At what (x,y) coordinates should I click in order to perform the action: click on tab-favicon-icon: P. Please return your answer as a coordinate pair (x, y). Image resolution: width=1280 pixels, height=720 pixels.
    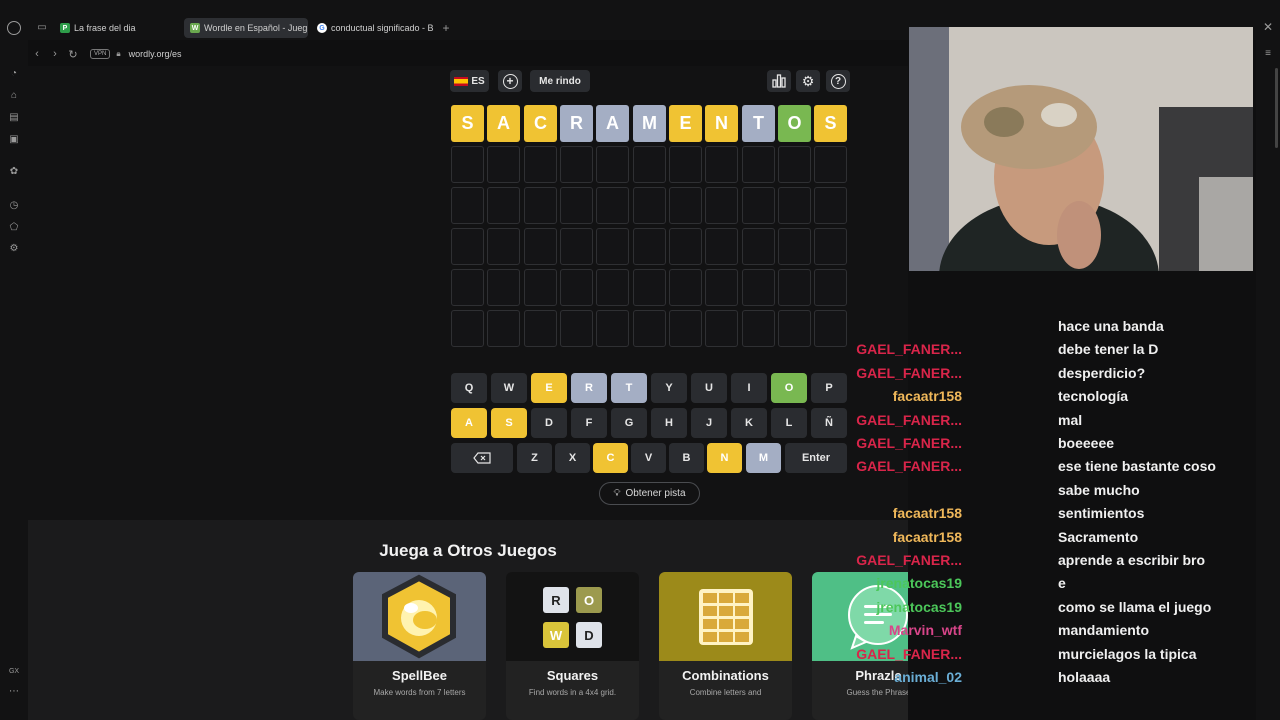
    Looking at the image, I should click on (65, 28).